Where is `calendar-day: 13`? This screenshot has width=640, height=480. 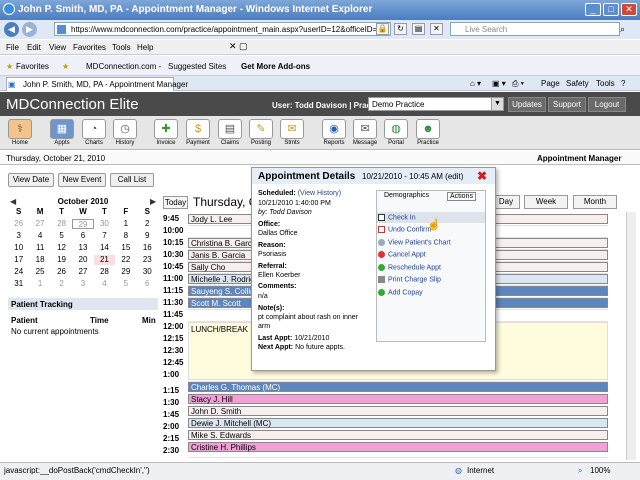
calendar-day: 13 is located at coordinates (82, 248).